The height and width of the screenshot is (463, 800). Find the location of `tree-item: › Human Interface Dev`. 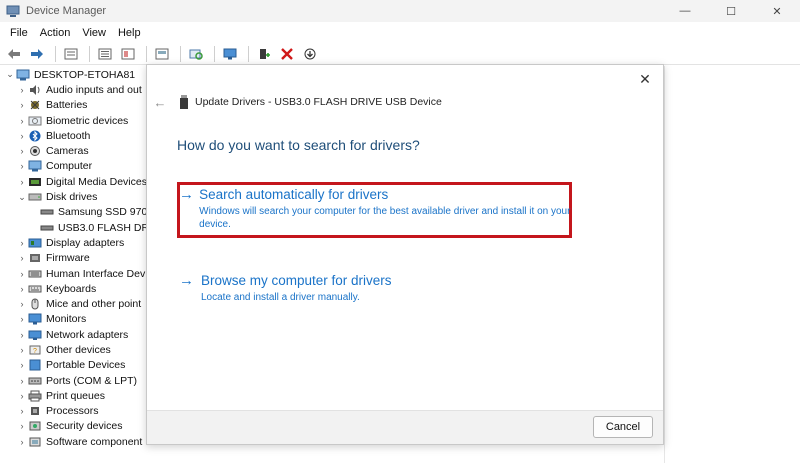

tree-item: › Human Interface Dev is located at coordinates (80, 273).